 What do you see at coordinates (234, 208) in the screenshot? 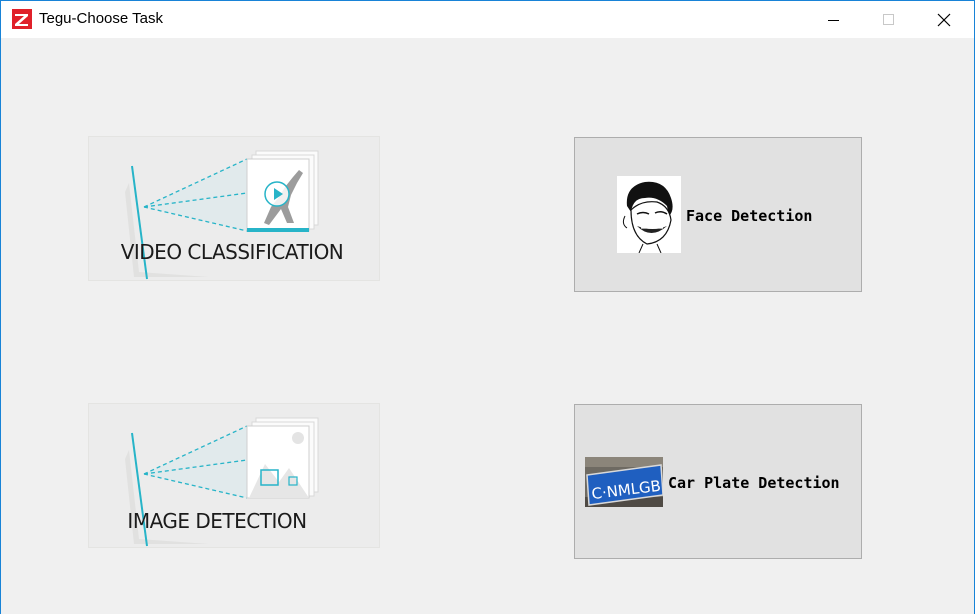
I see `video-classification-tile: VIDEO CLASSIFICATION` at bounding box center [234, 208].